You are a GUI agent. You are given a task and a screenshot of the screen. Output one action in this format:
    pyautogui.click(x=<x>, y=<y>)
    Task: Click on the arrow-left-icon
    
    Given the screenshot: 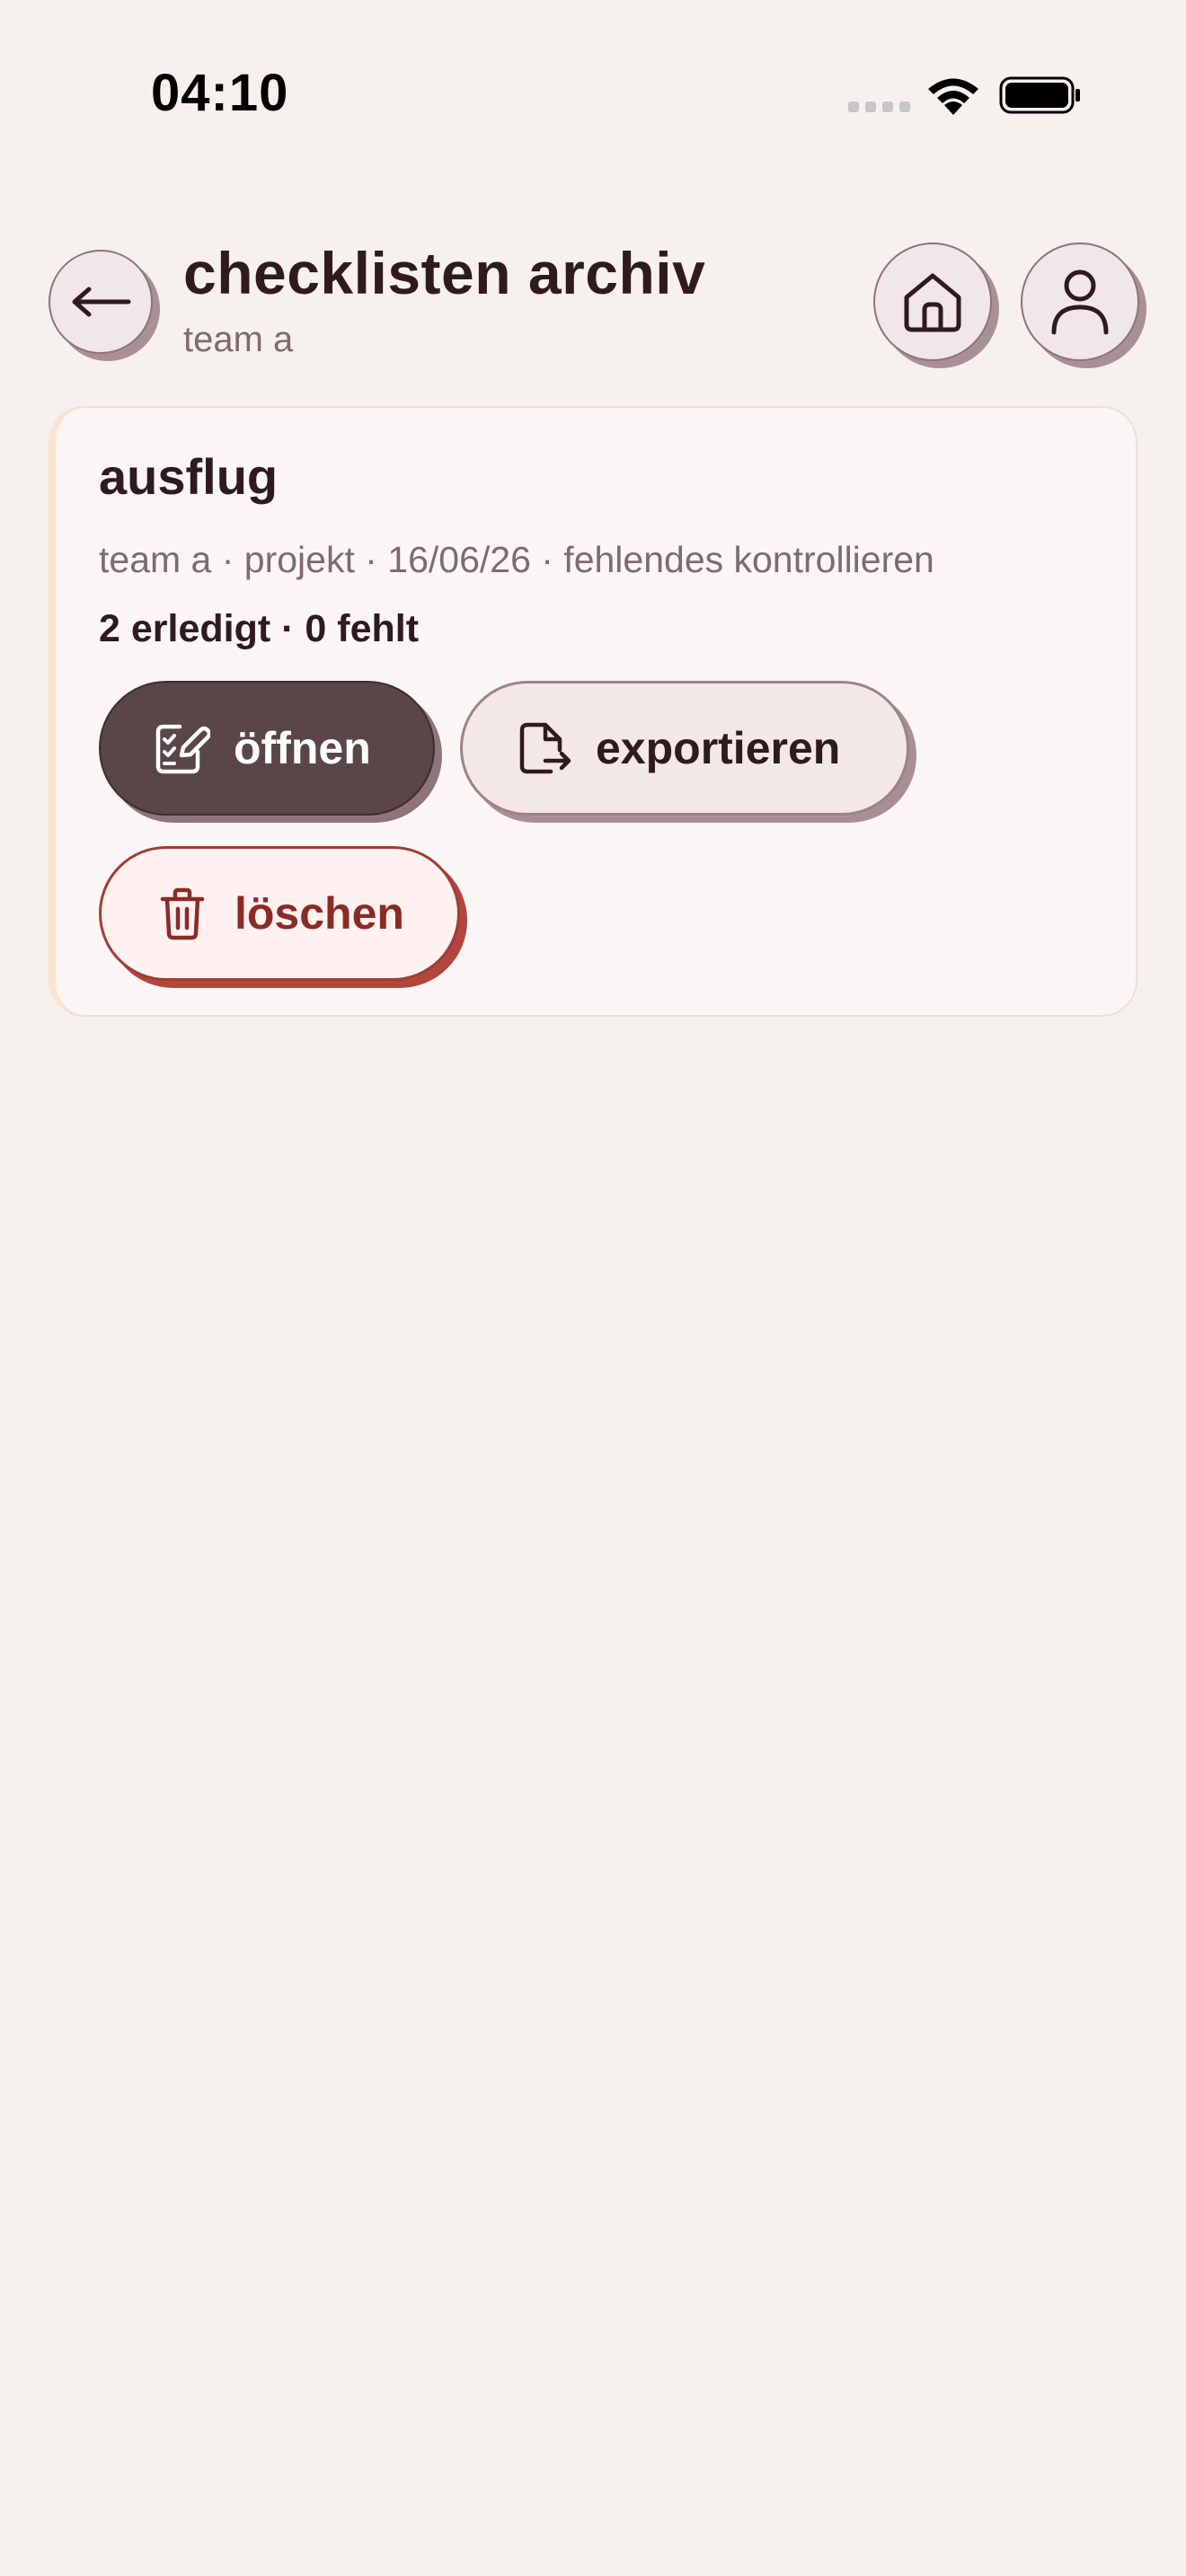 What is the action you would take?
    pyautogui.click(x=101, y=302)
    